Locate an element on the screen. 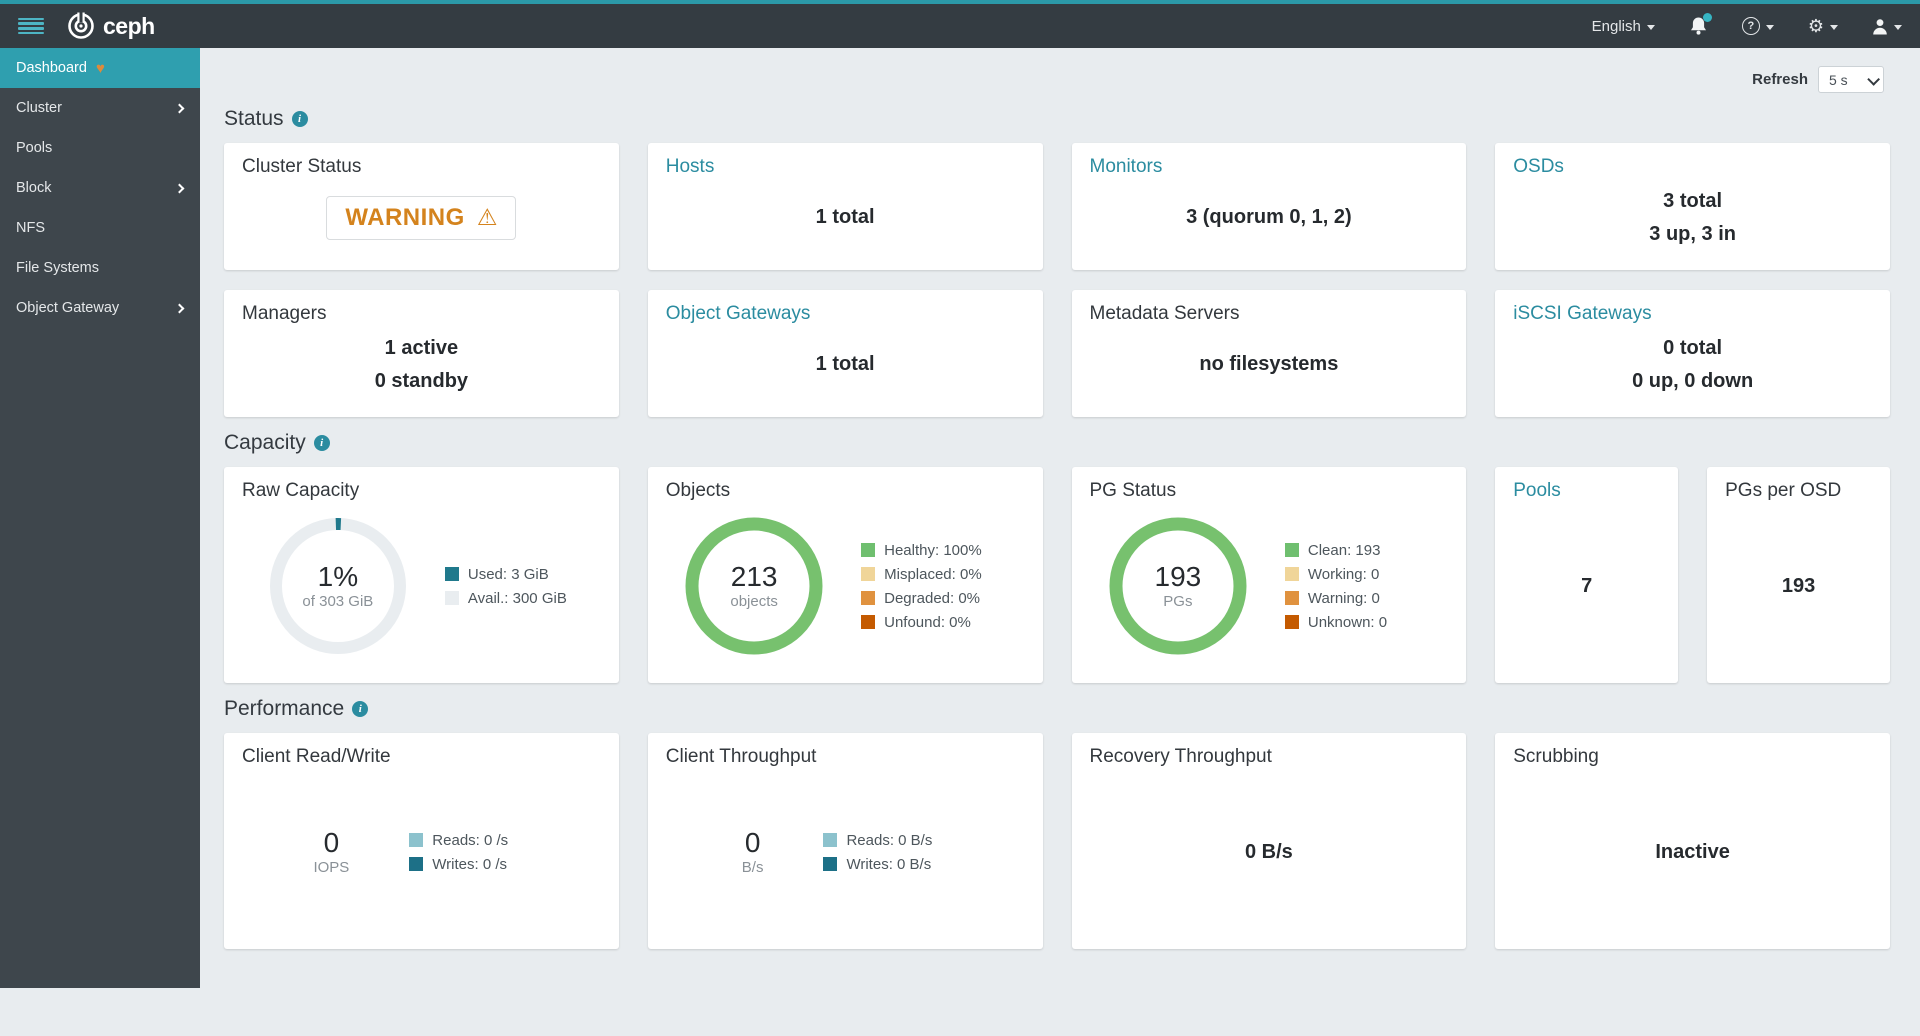 Image resolution: width=1920 pixels, height=1036 pixels. client-rw-value: 0 is located at coordinates (332, 843).